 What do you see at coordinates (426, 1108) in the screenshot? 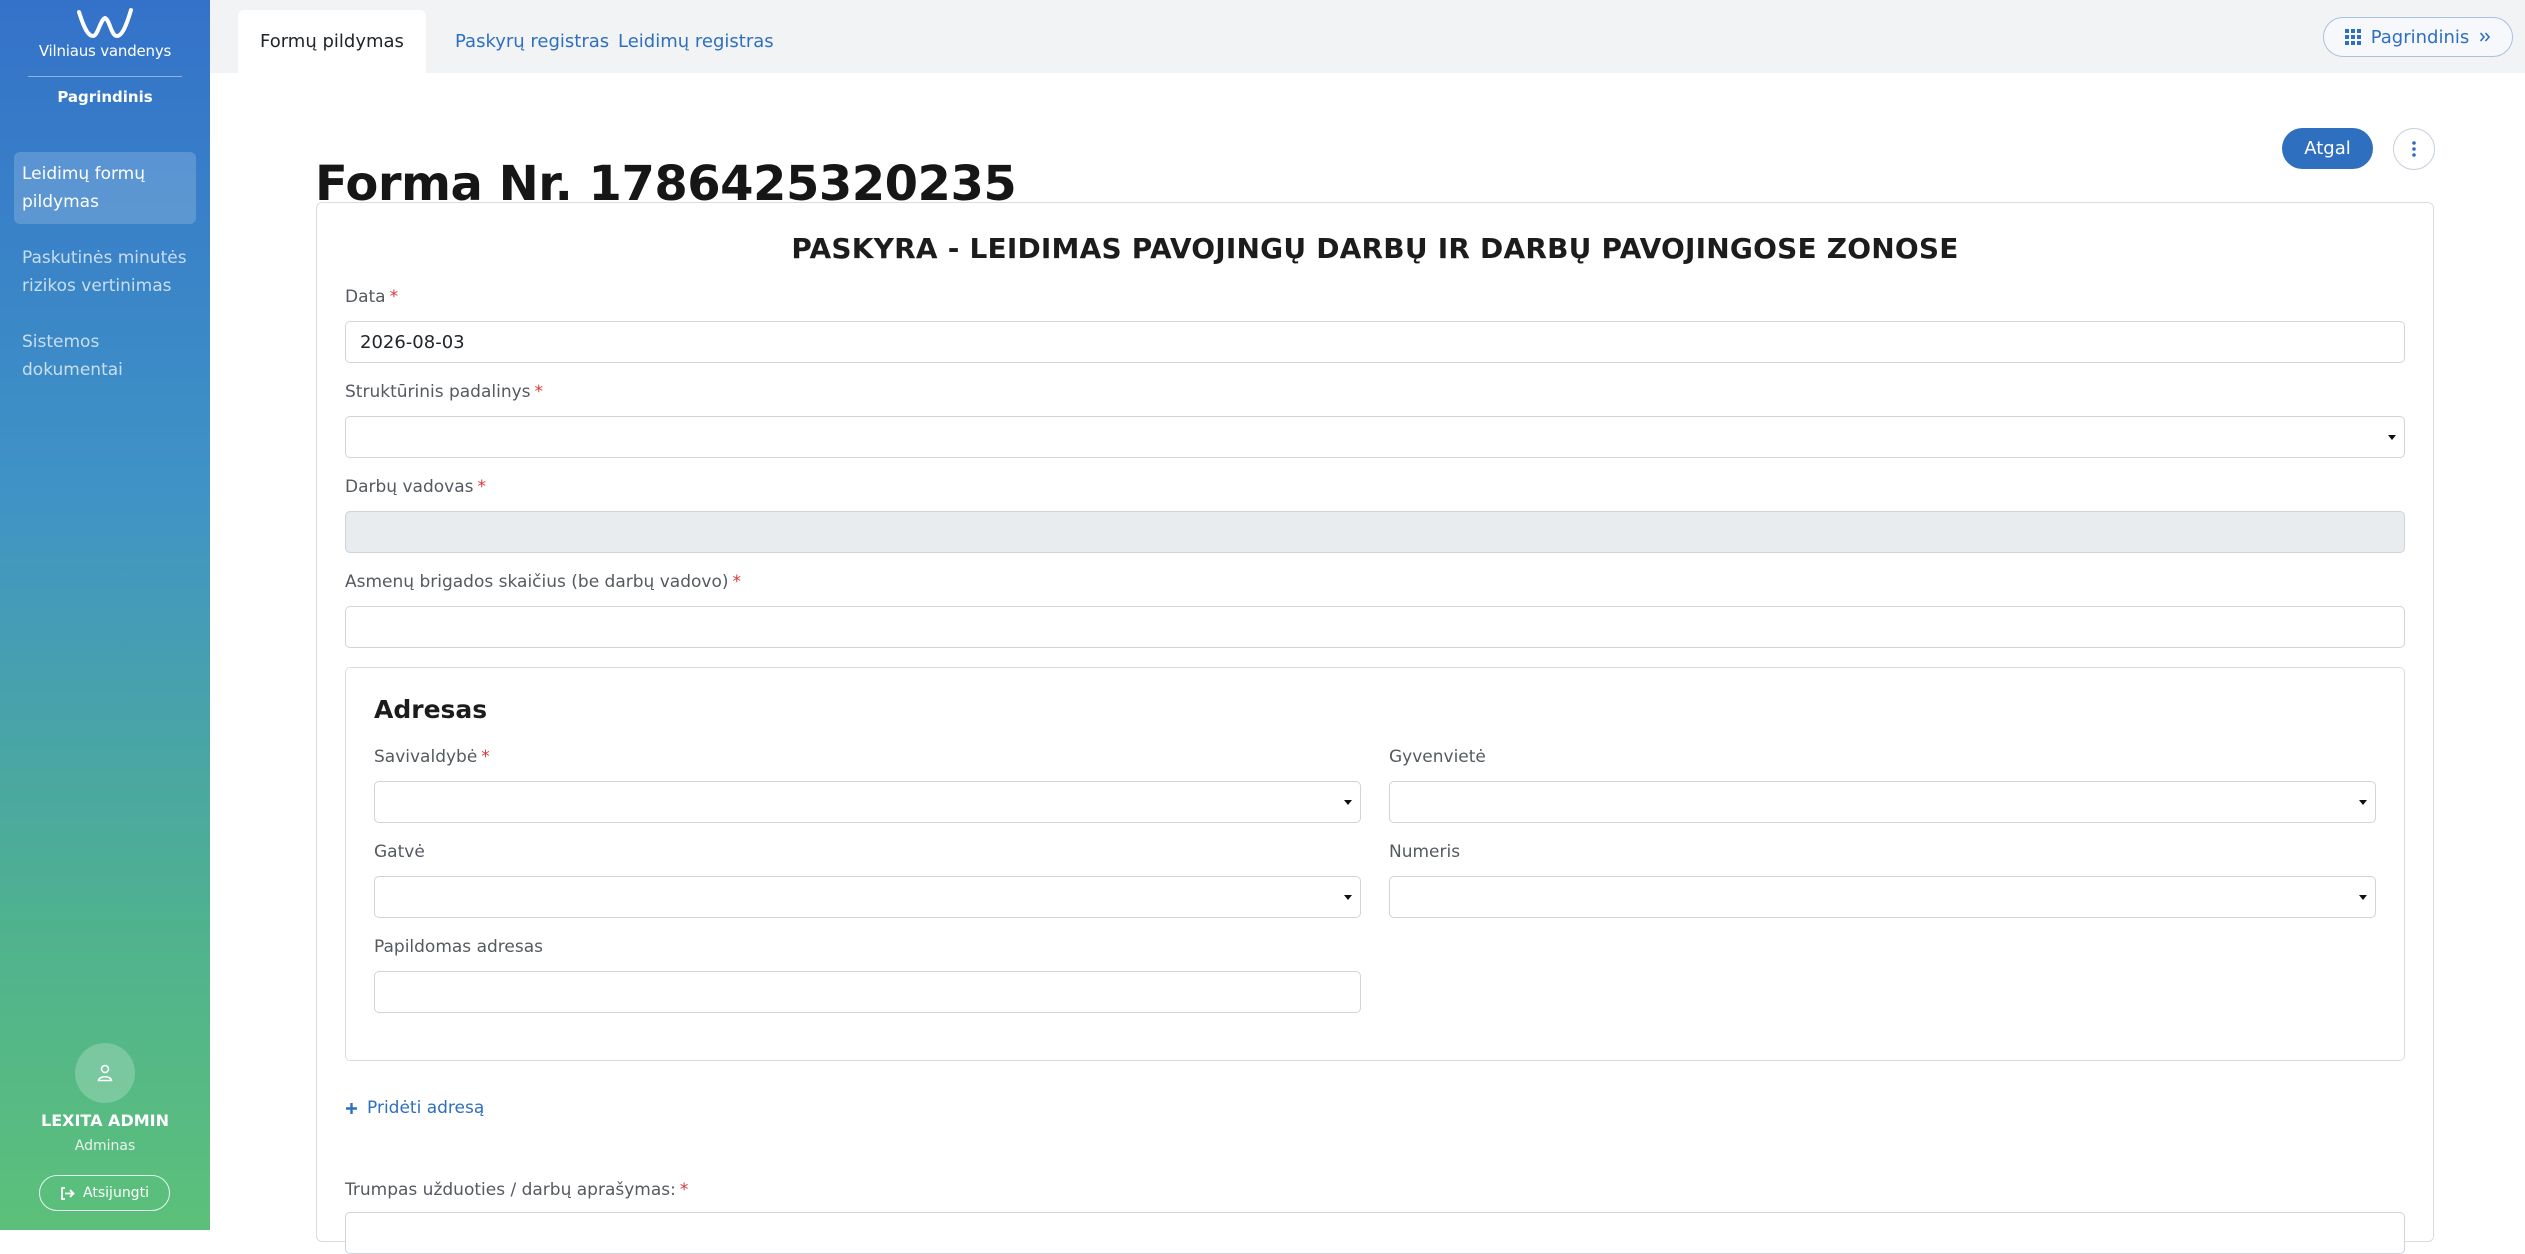
I see `add-address-label: Pridėti adresą` at bounding box center [426, 1108].